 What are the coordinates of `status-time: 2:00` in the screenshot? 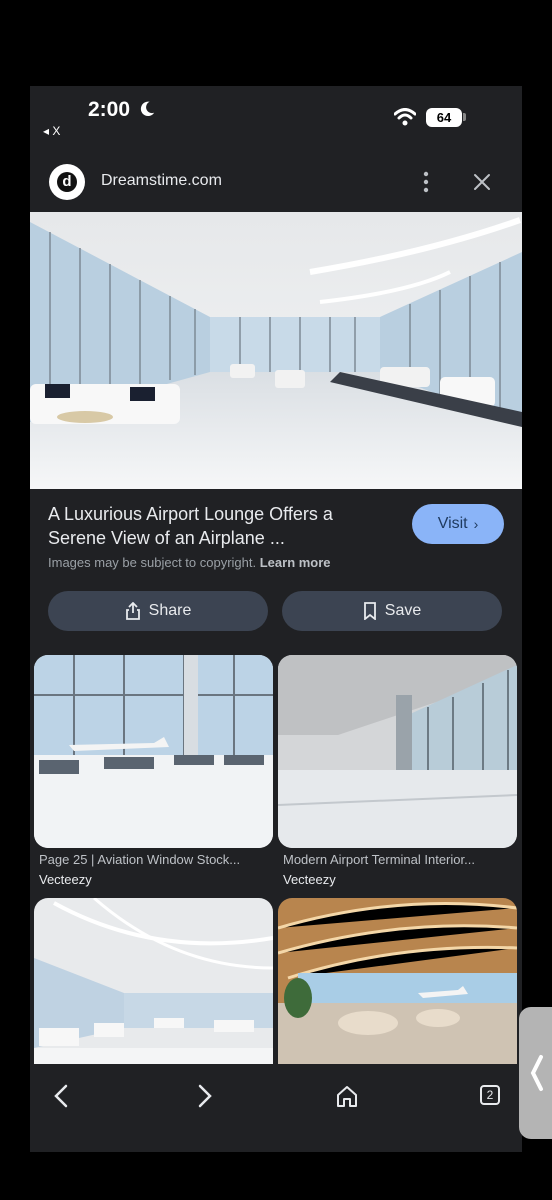 It's located at (109, 109).